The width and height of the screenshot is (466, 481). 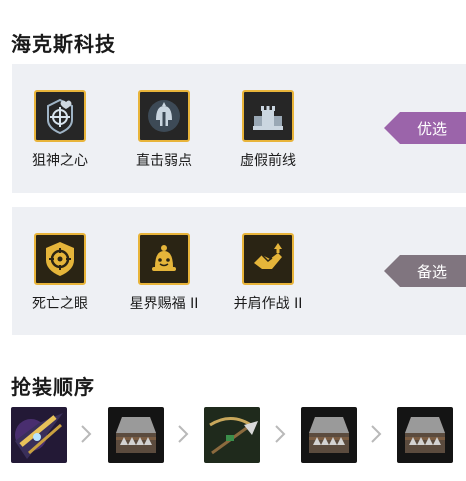 I want to click on augment-slot: 虚假前线, so click(x=268, y=130).